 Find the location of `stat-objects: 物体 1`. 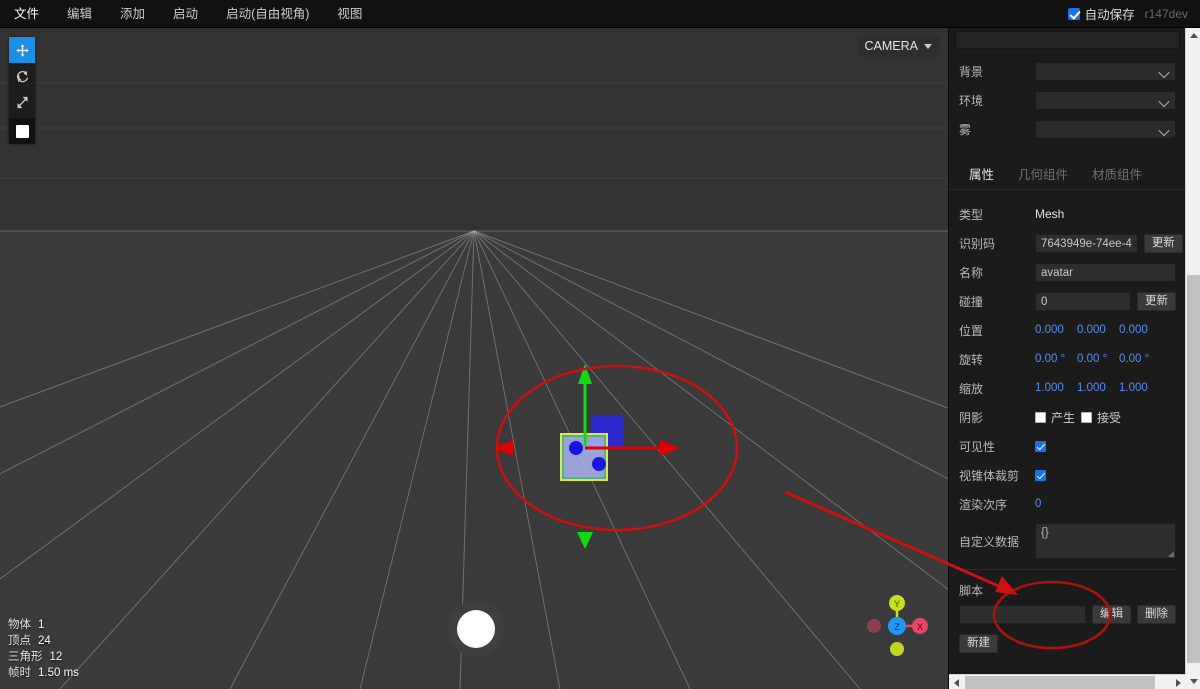

stat-objects: 物体 1 is located at coordinates (43, 625).